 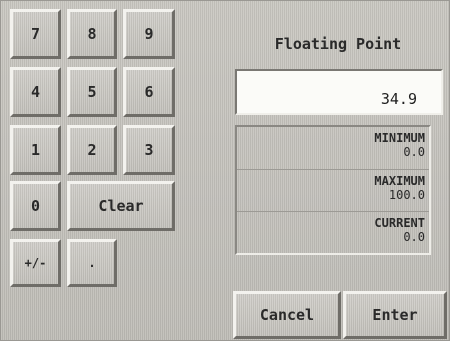 I want to click on key-7: 7, so click(x=35, y=34).